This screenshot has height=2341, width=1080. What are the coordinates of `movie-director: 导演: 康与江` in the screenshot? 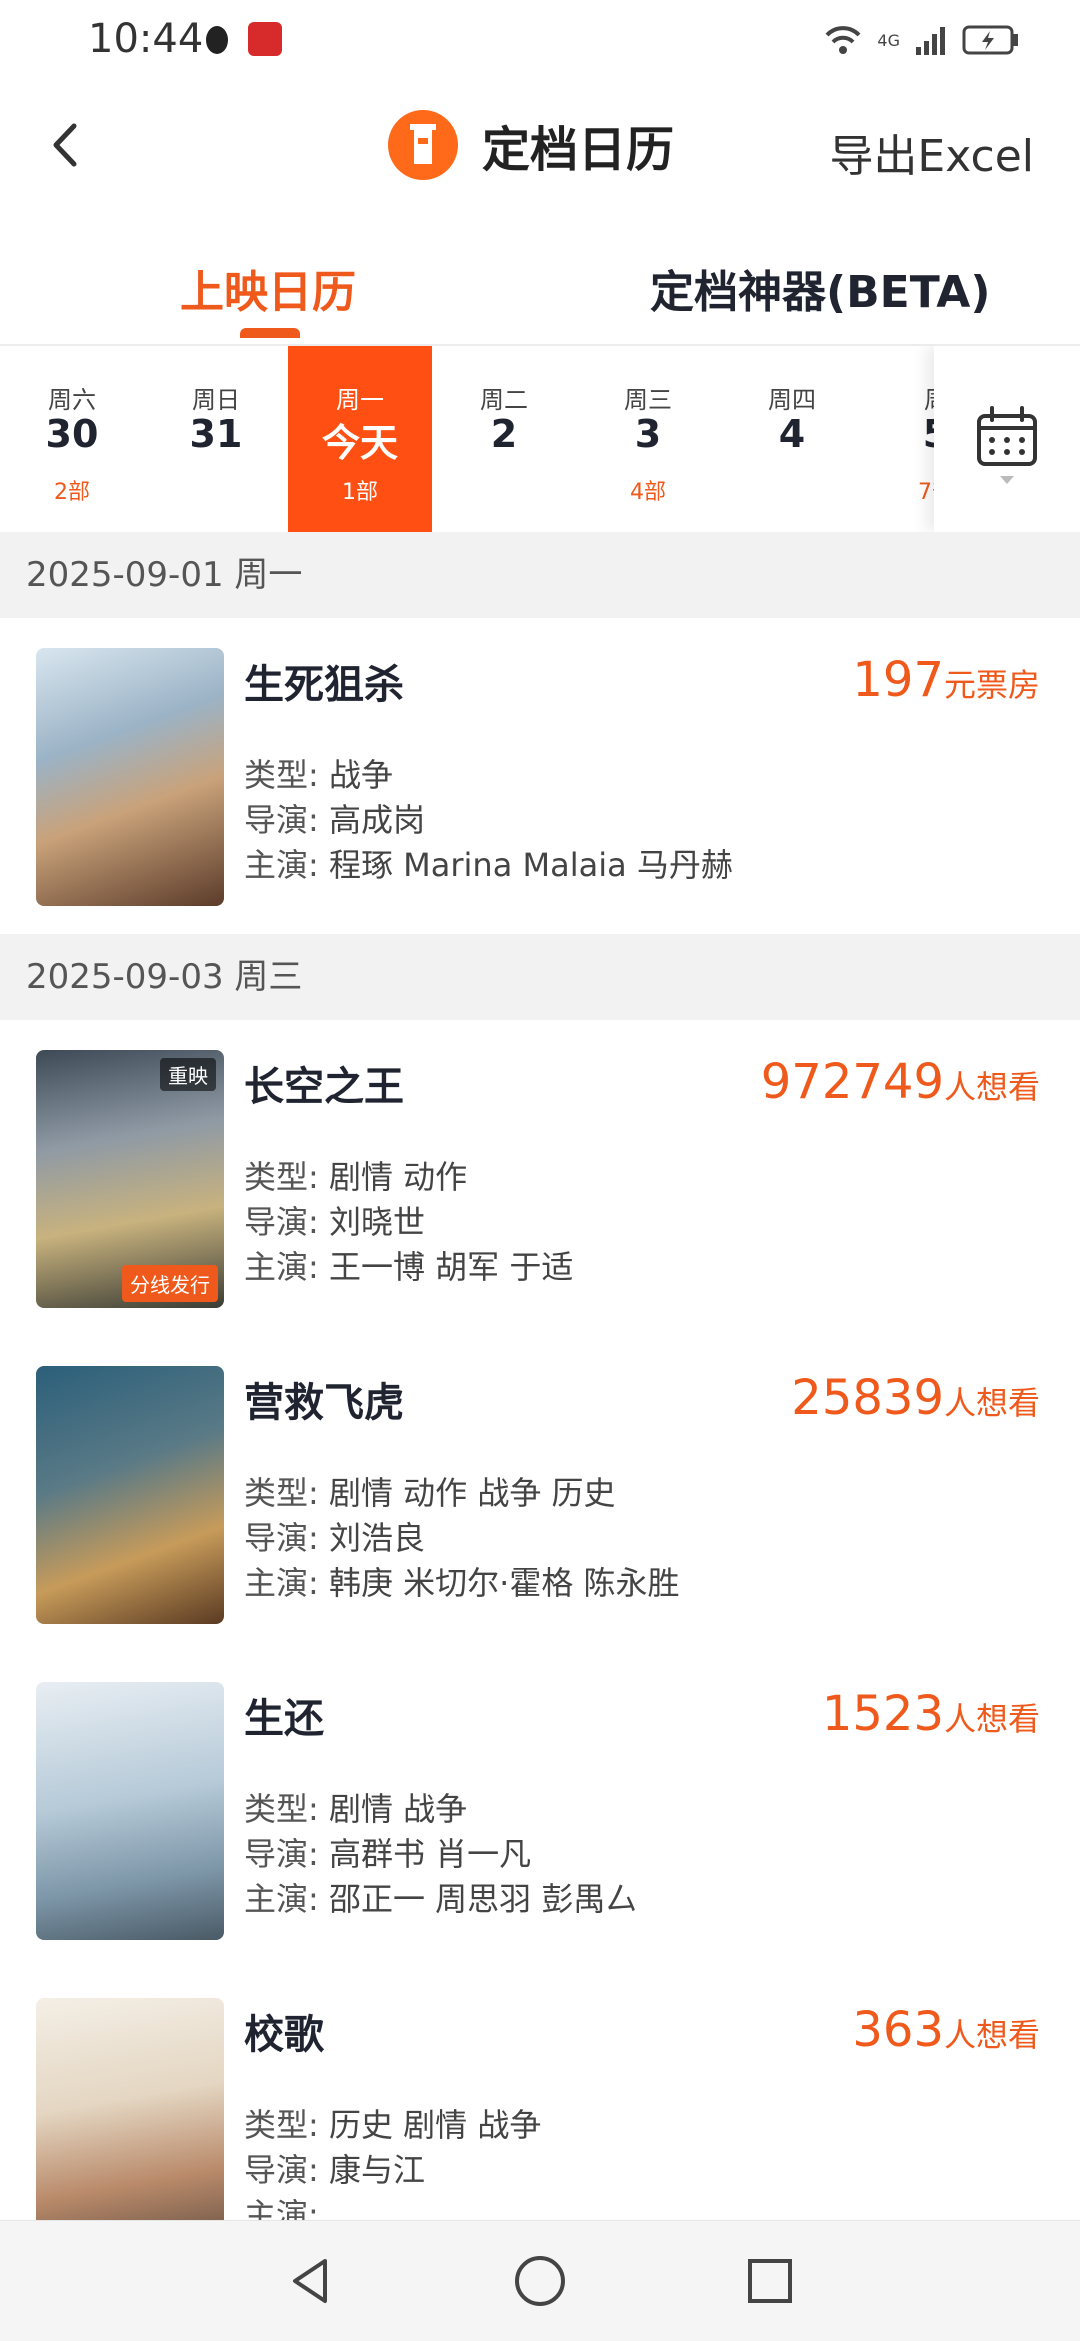 It's located at (334, 2168).